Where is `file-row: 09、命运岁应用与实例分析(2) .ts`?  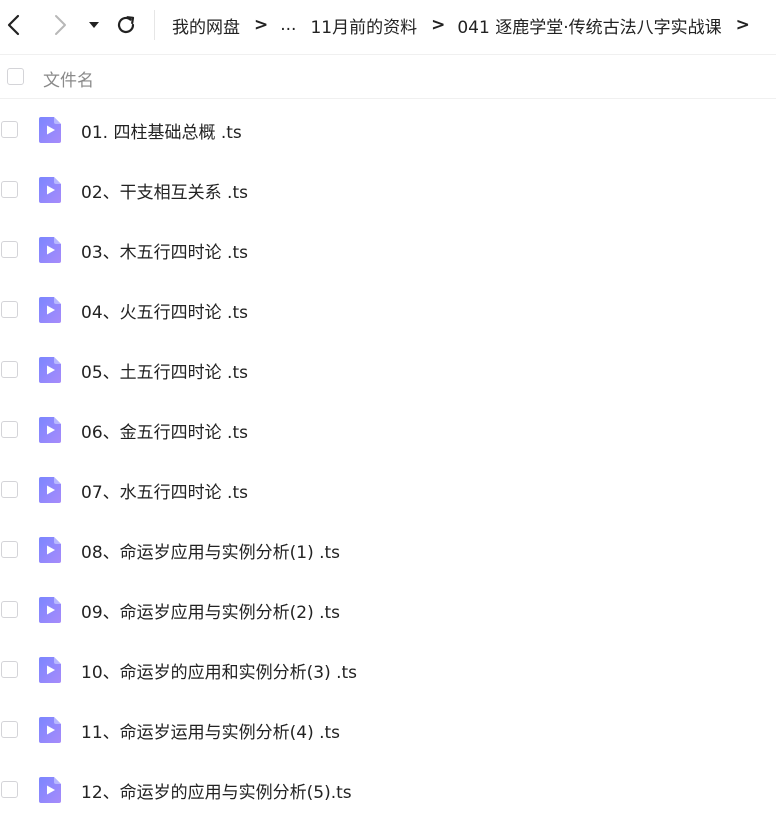 file-row: 09、命运岁应用与实例分析(2) .ts is located at coordinates (388, 610).